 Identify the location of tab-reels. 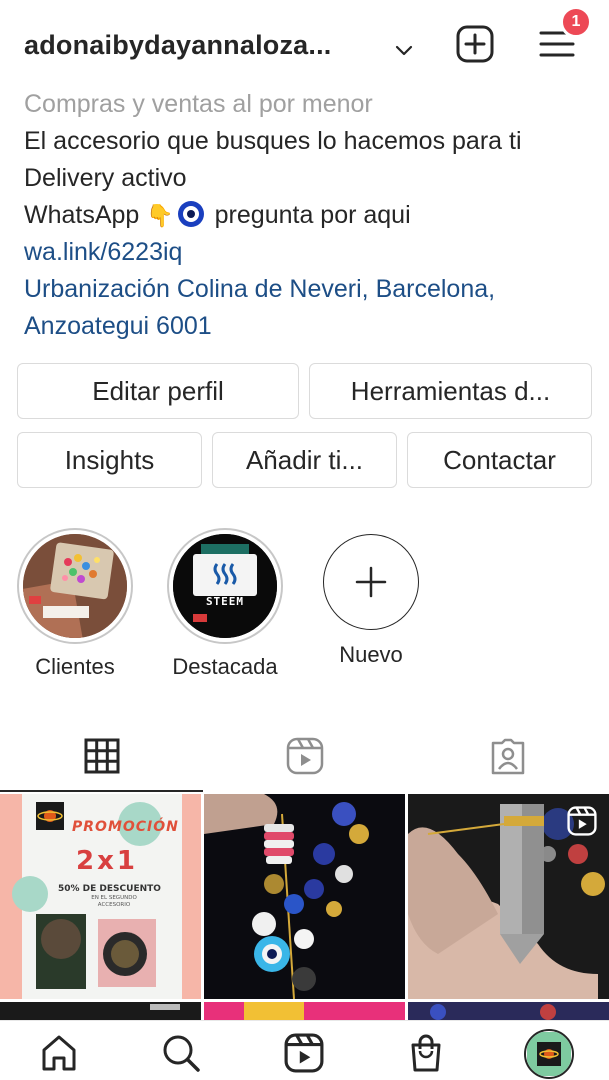
(304, 756).